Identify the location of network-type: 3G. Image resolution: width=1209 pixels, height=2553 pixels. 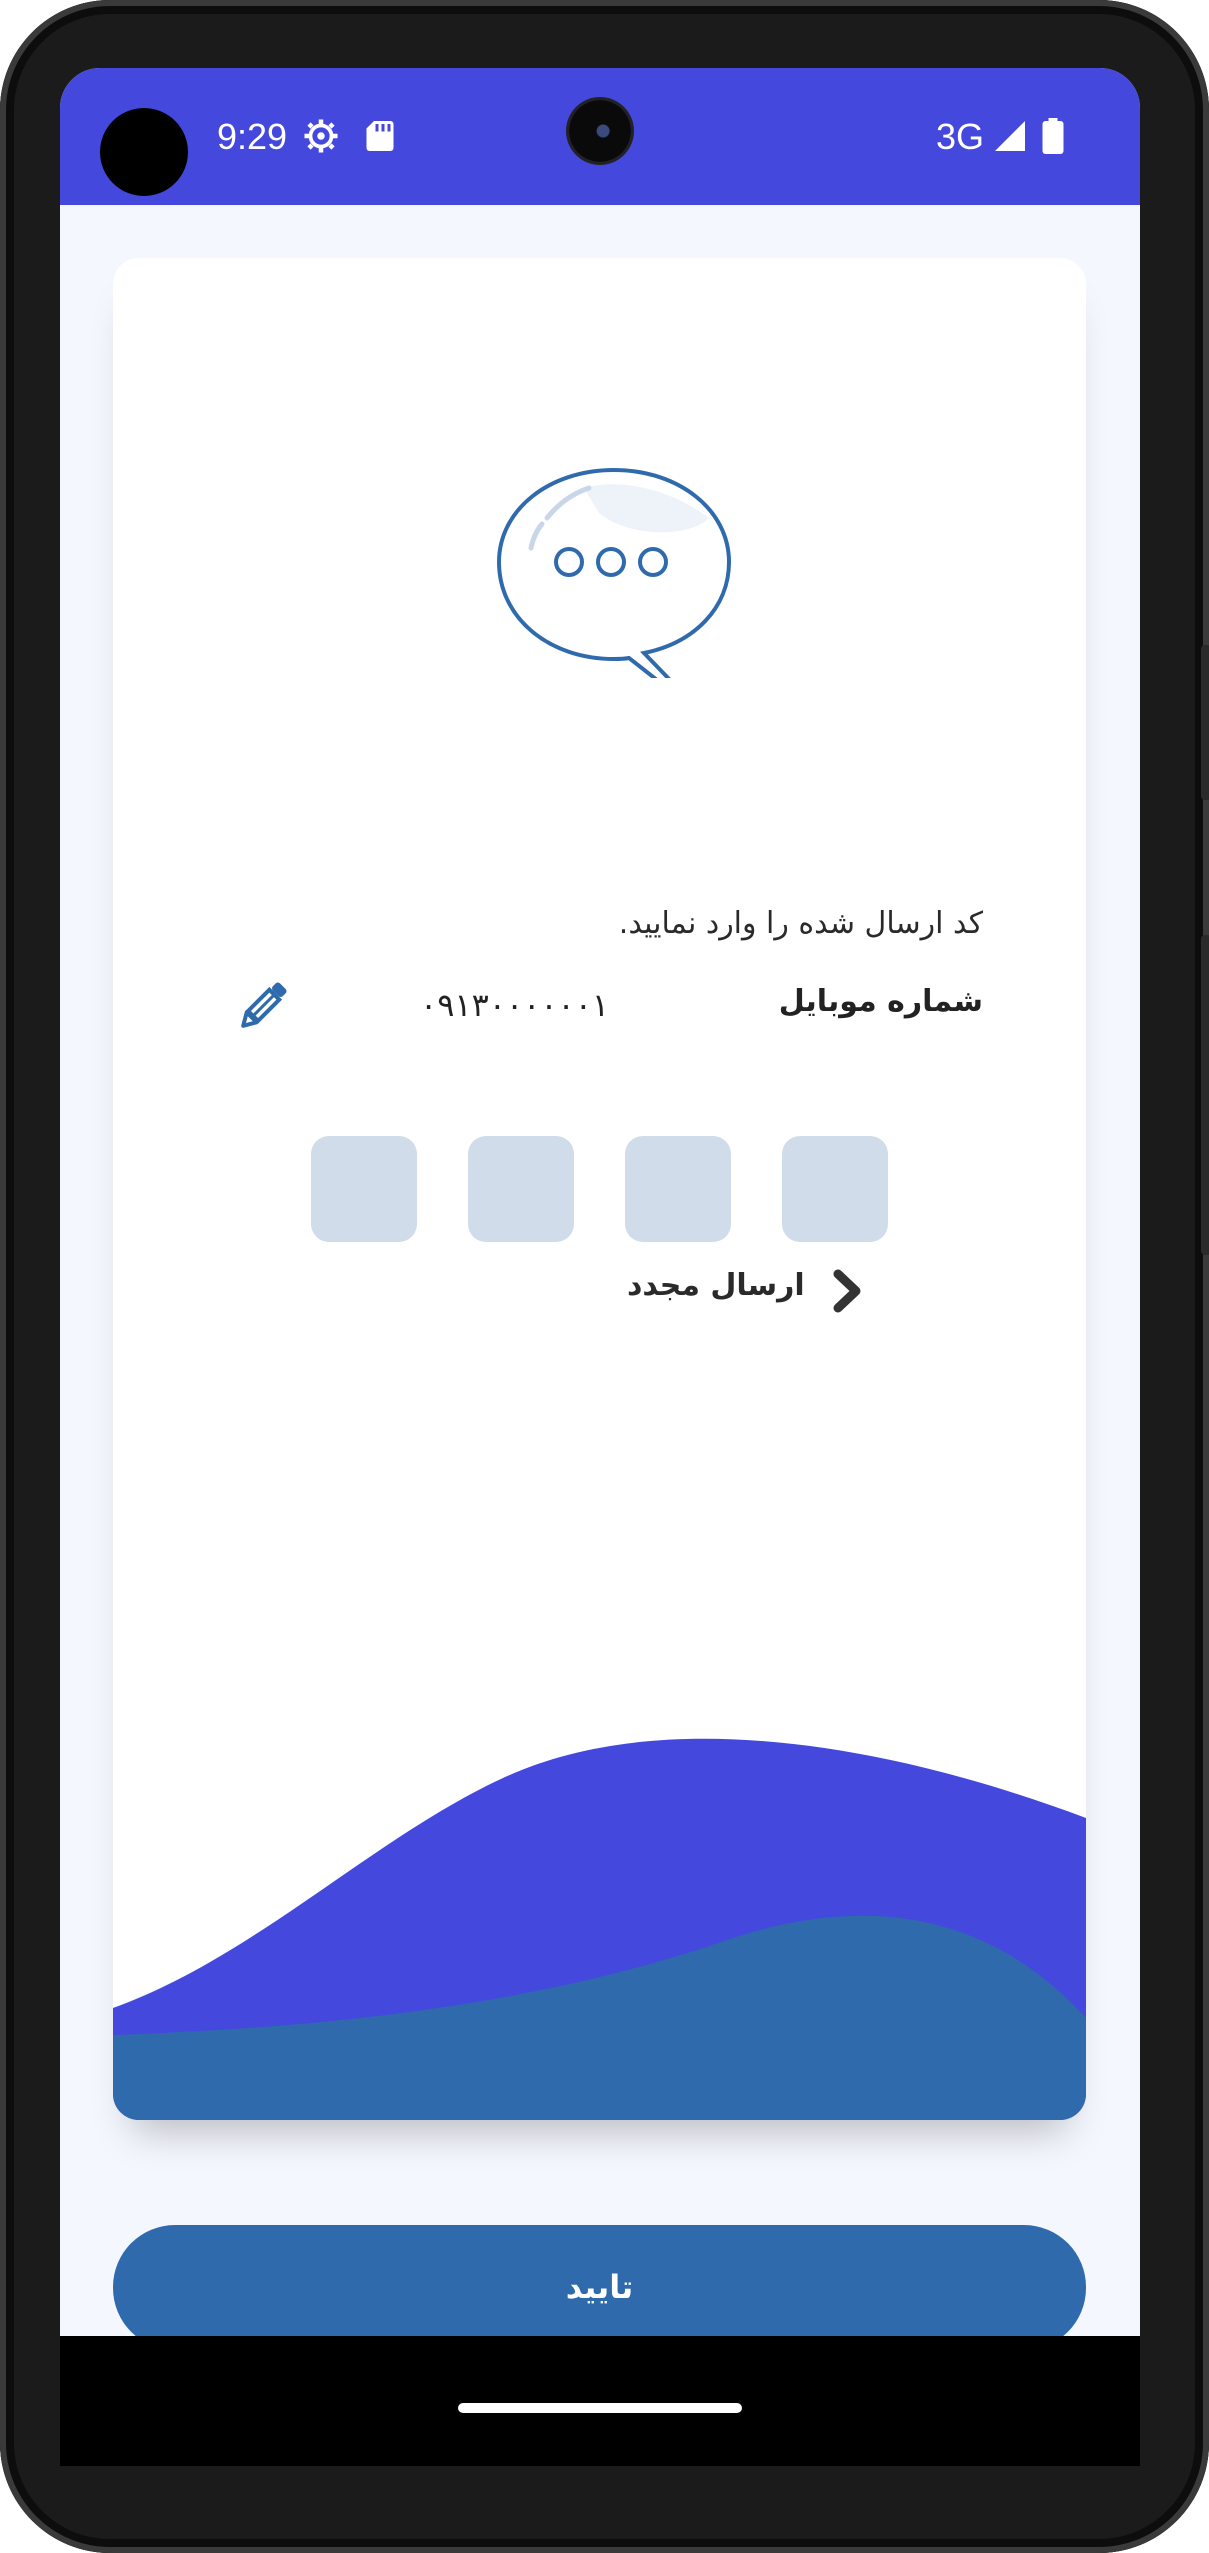
(960, 136).